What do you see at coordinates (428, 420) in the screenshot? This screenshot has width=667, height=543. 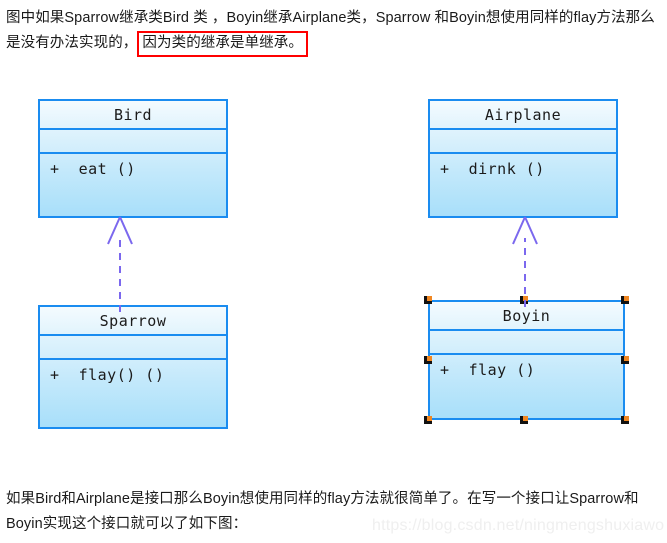 I see `selection-handle-bottom-left` at bounding box center [428, 420].